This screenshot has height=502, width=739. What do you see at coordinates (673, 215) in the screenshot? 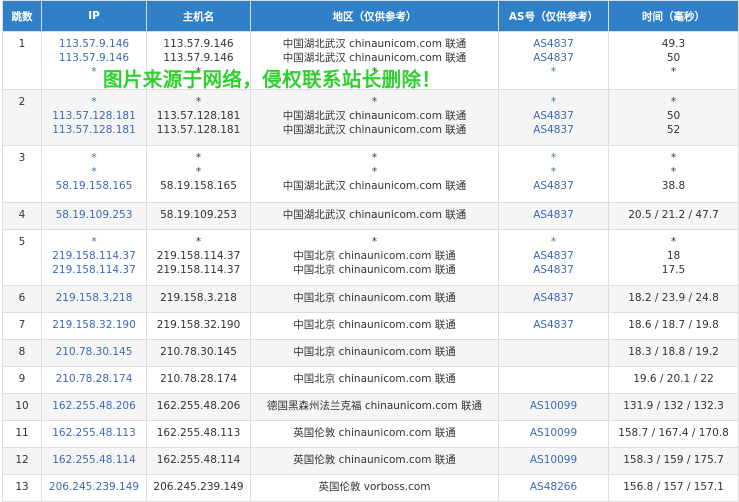
I see `time-value: 20.5 / 21.2 / 47.7` at bounding box center [673, 215].